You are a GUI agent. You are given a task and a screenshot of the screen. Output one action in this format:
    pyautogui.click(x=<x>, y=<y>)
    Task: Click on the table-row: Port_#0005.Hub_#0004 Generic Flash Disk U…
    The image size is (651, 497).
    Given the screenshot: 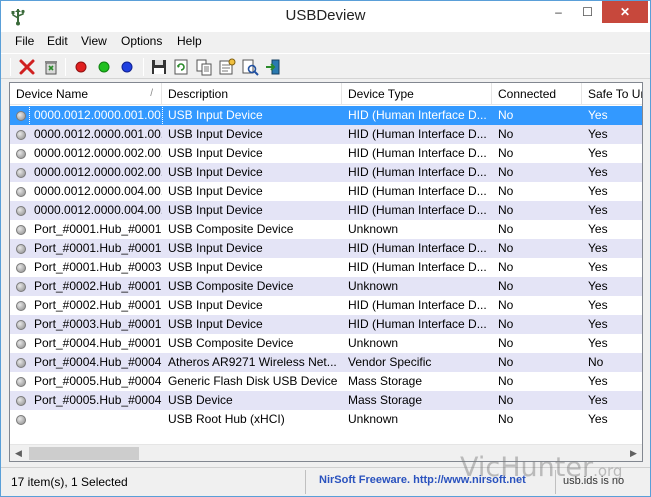 What is the action you would take?
    pyautogui.click(x=326, y=381)
    